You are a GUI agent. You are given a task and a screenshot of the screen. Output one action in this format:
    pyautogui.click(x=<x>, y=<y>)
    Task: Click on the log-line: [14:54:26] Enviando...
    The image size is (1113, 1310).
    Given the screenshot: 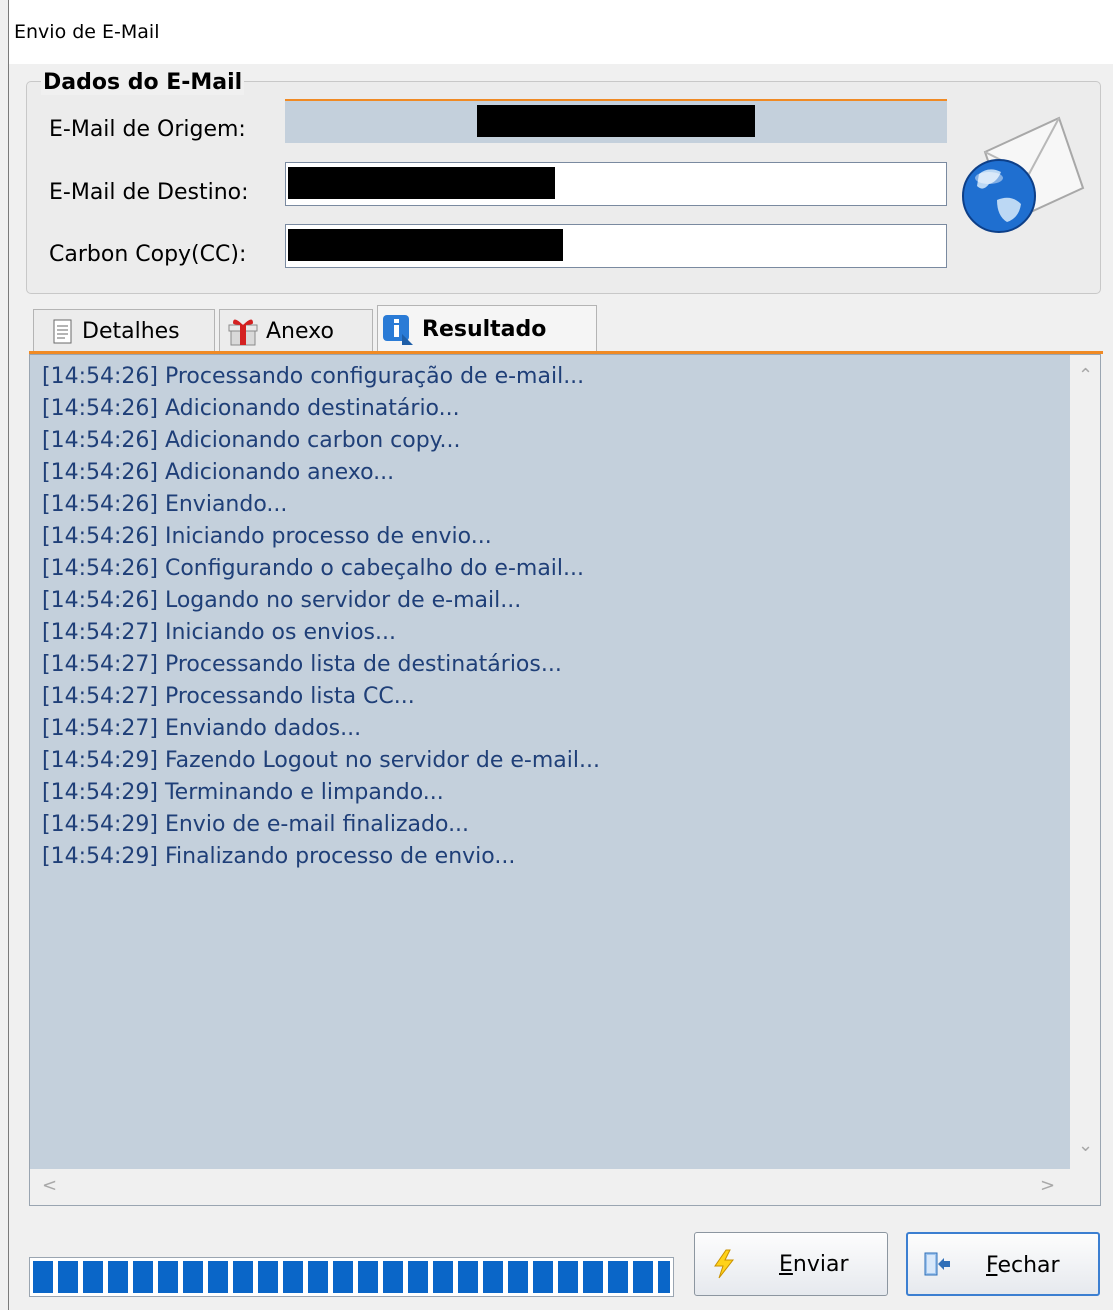 What is the action you would take?
    pyautogui.click(x=165, y=504)
    